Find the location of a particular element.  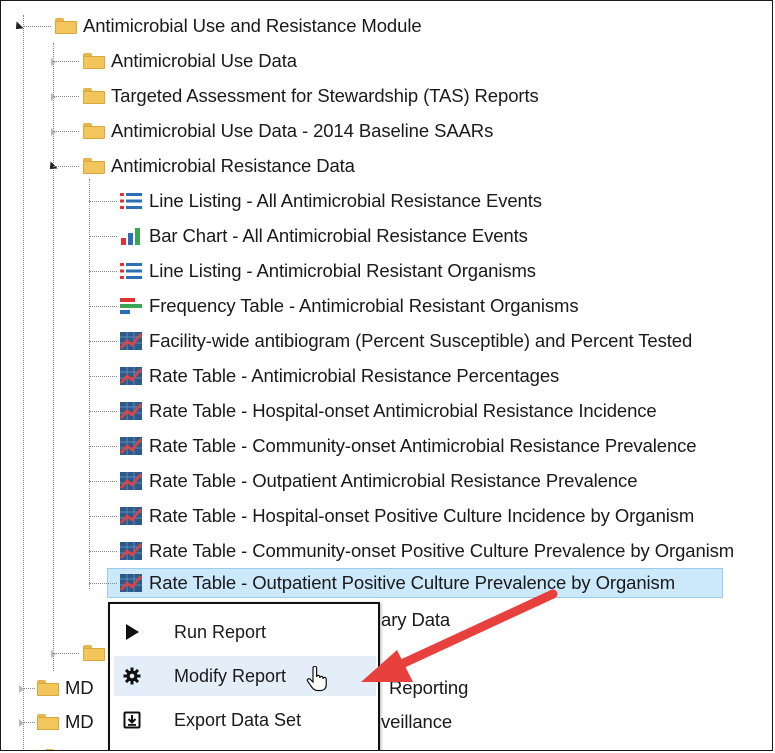

expand-toggle-open is located at coordinates (17, 26).